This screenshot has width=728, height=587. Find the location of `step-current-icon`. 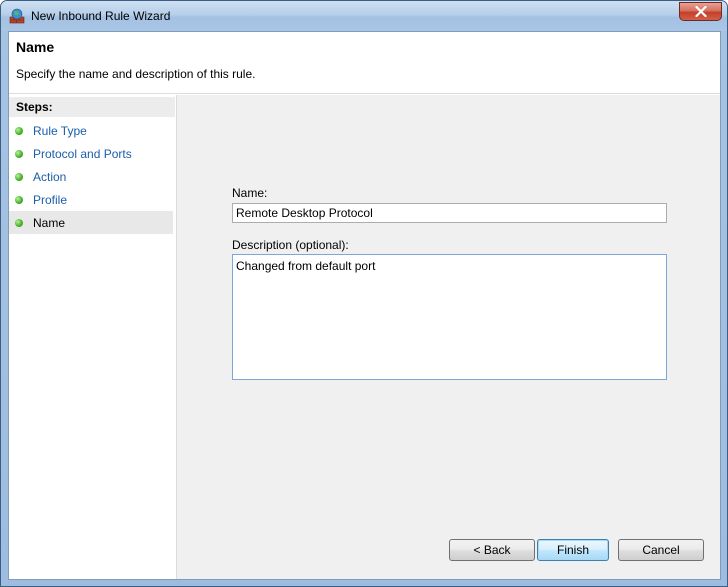

step-current-icon is located at coordinates (19, 222).